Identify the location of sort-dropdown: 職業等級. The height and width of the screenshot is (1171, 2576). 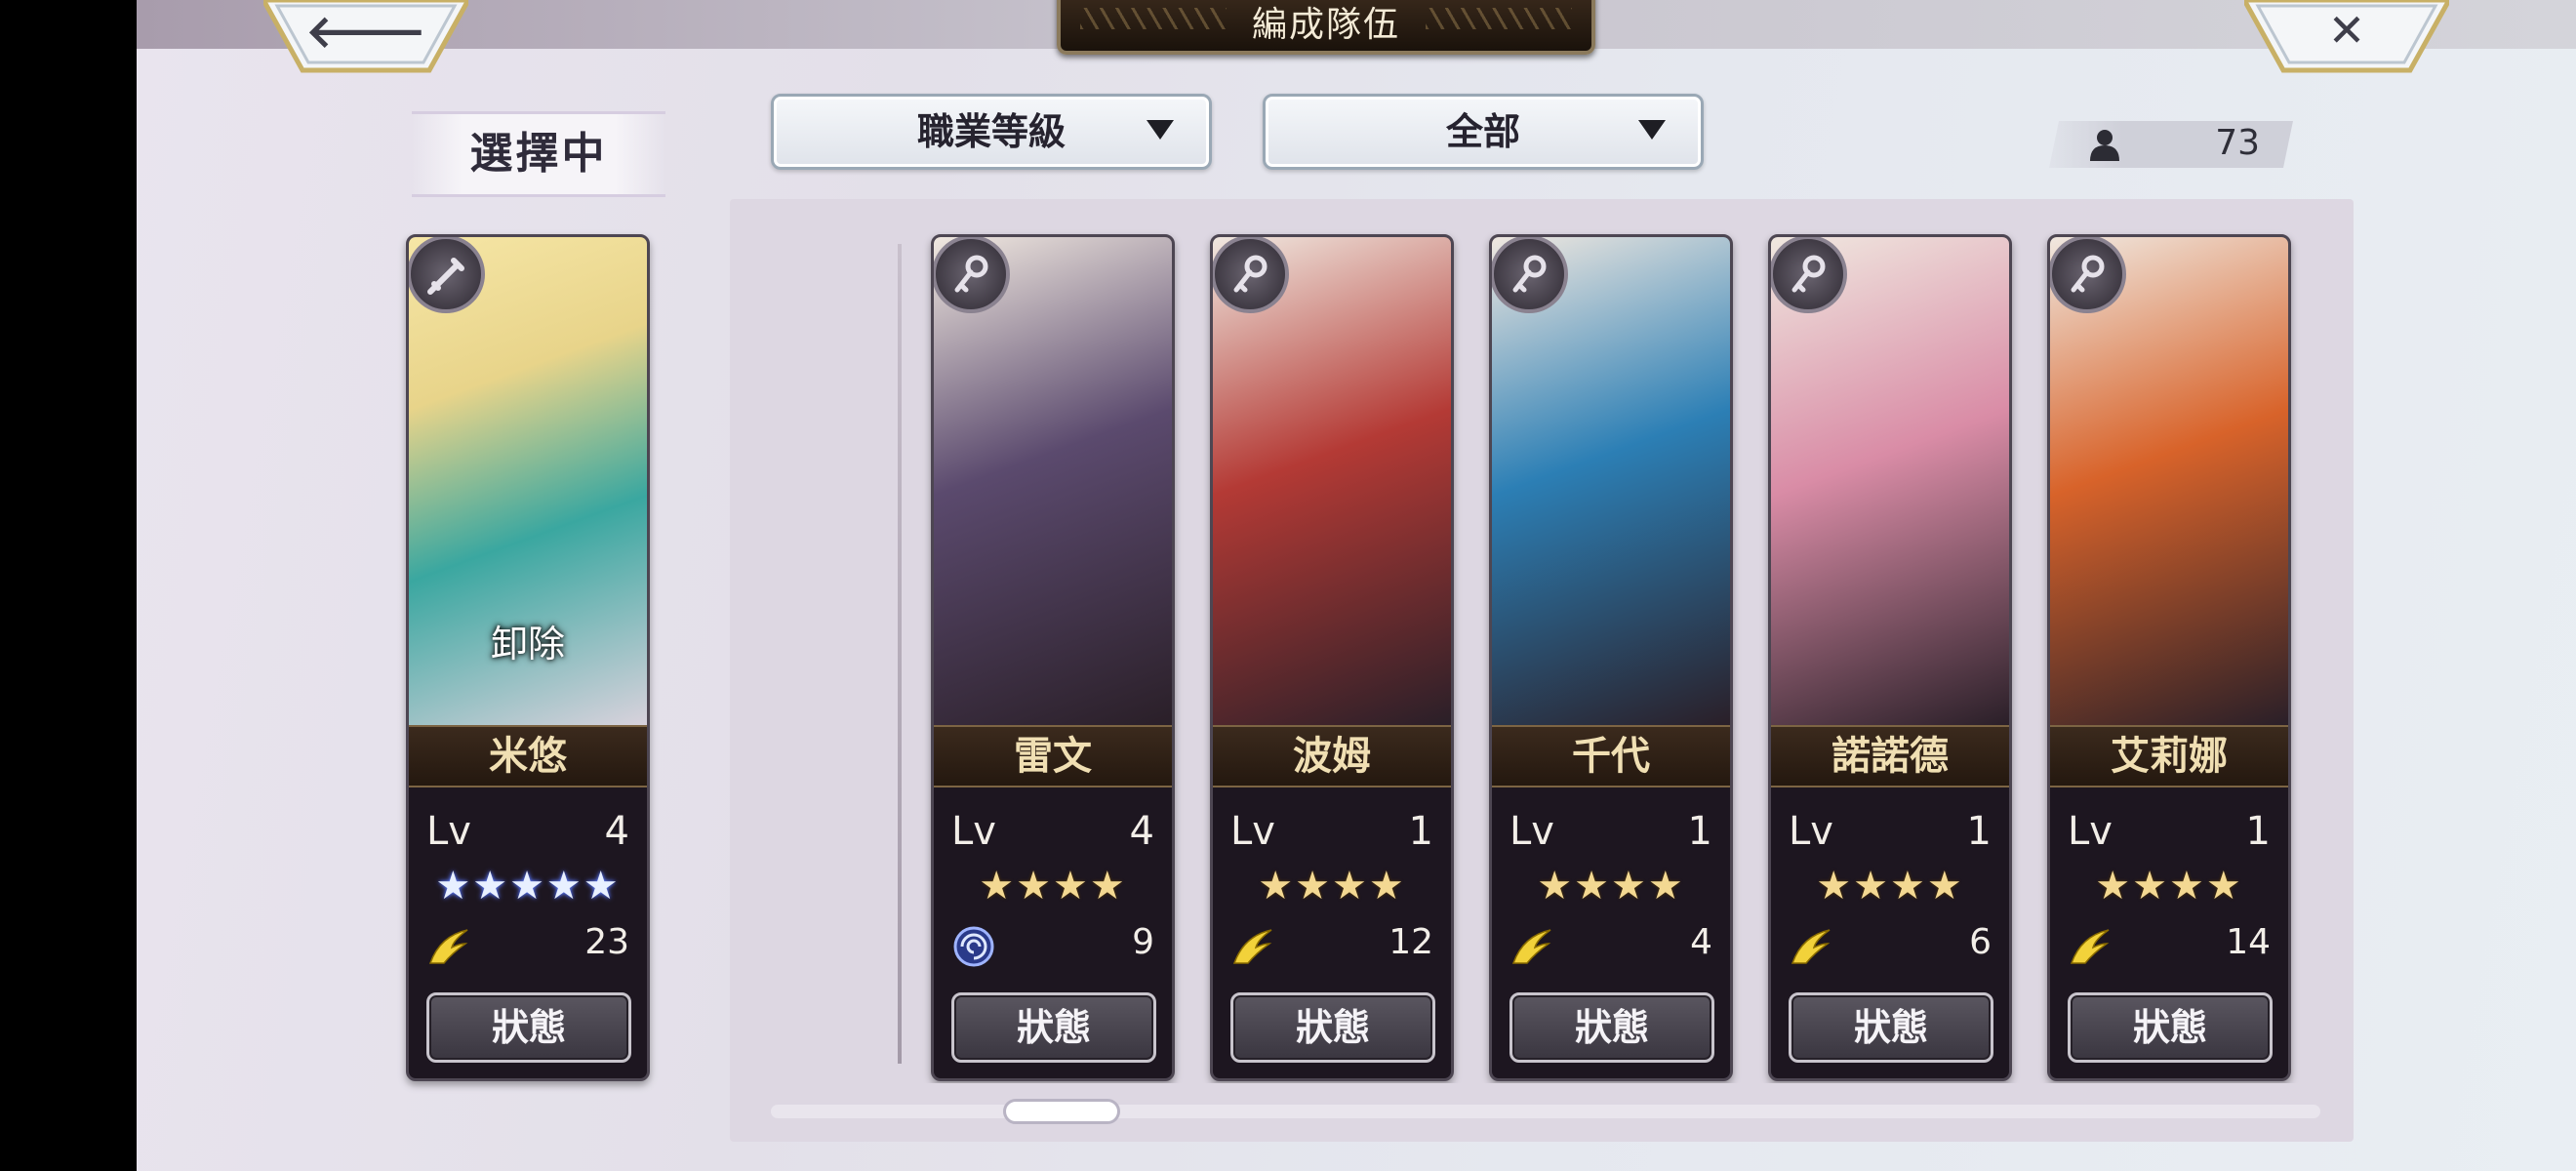
(991, 132).